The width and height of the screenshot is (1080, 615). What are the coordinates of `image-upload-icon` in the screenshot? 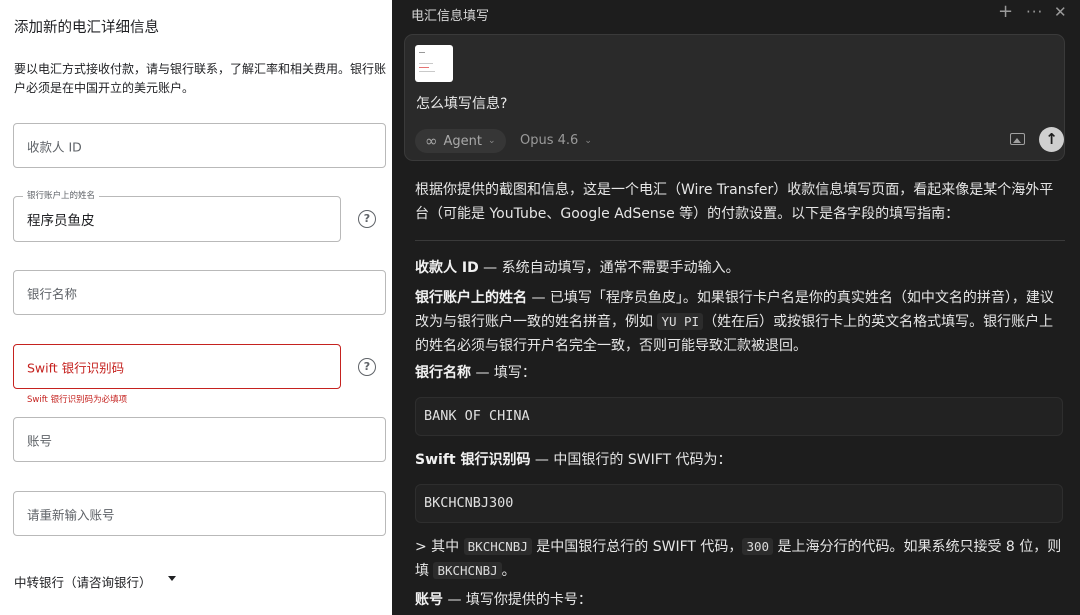 It's located at (1017, 139).